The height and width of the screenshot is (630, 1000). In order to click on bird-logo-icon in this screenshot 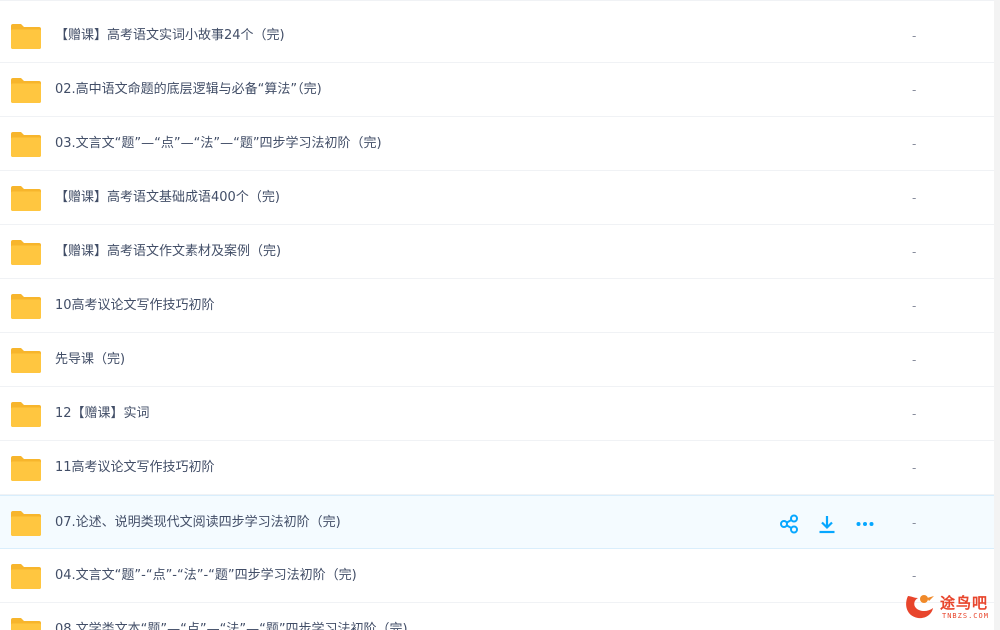, I will do `click(920, 607)`.